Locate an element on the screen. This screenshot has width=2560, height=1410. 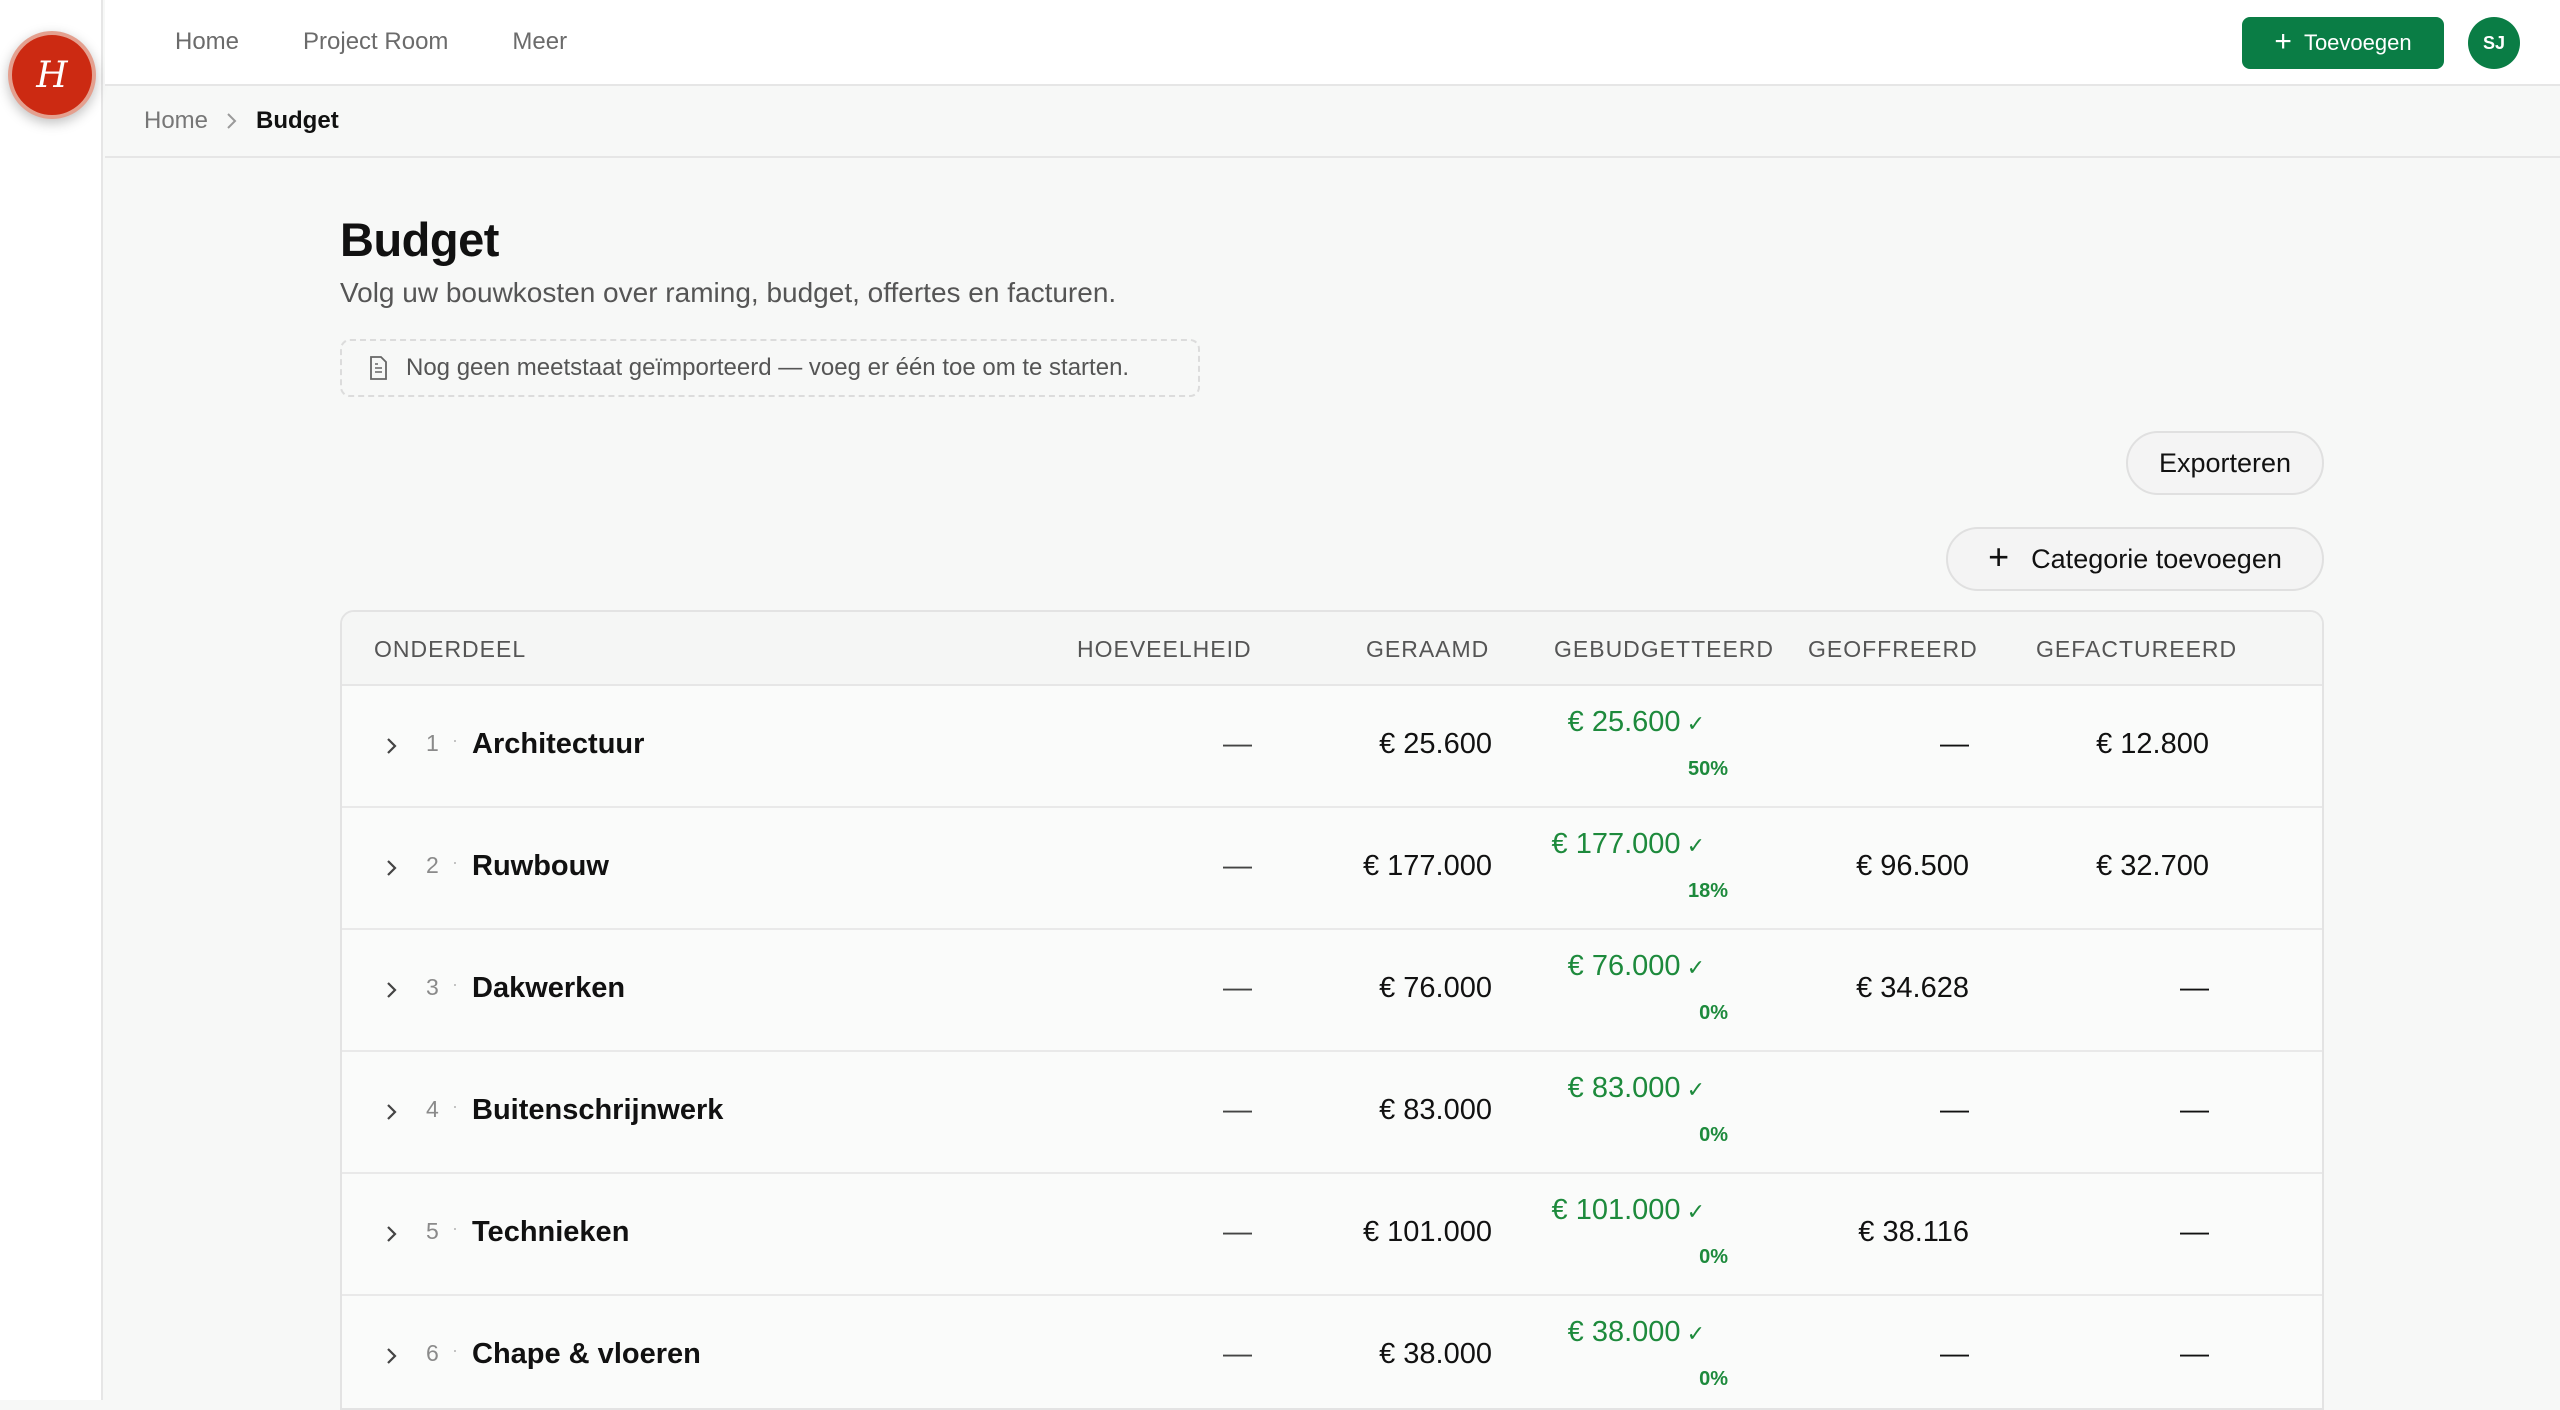
breadcrumb-current: Budget is located at coordinates (297, 120).